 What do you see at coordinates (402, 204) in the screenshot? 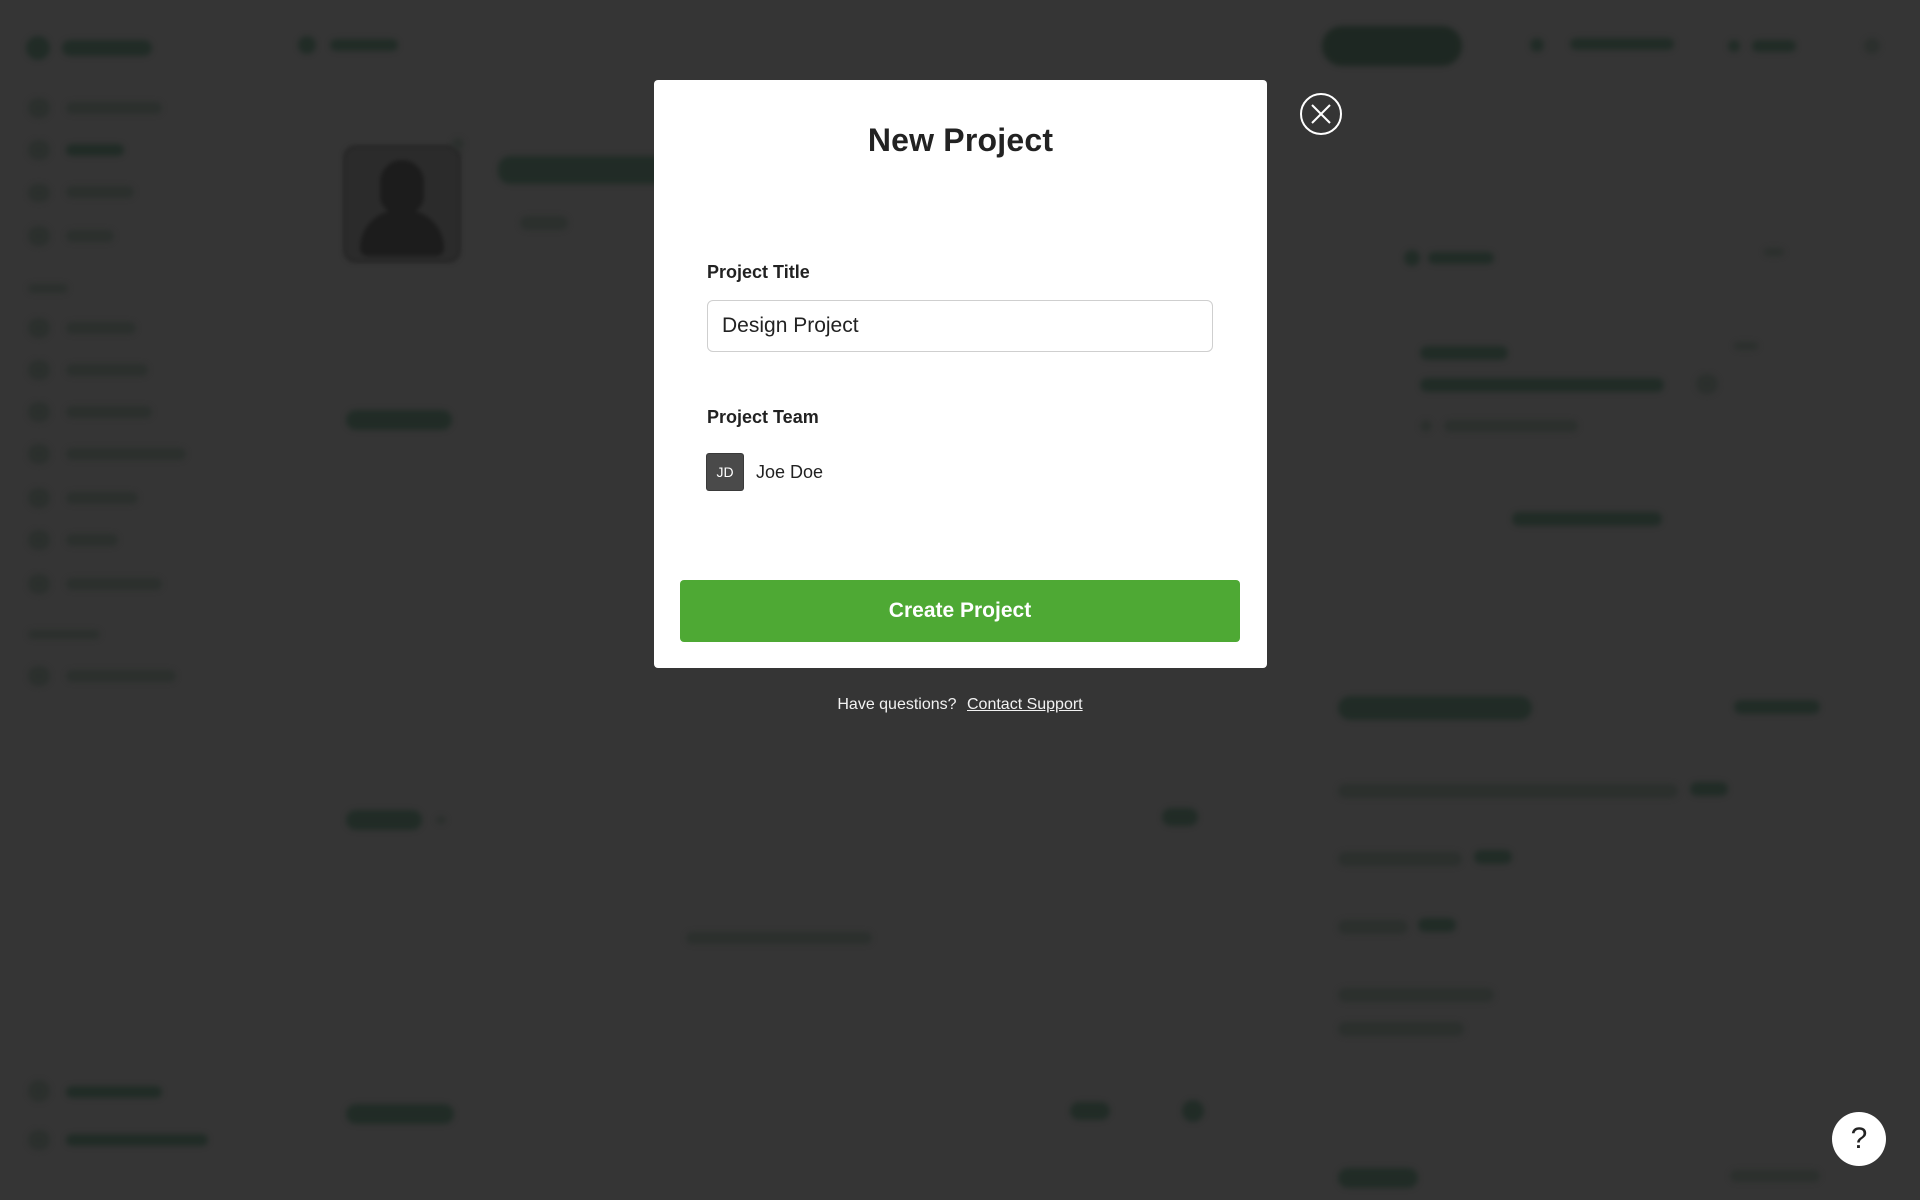
I see `contact-avatar-blob` at bounding box center [402, 204].